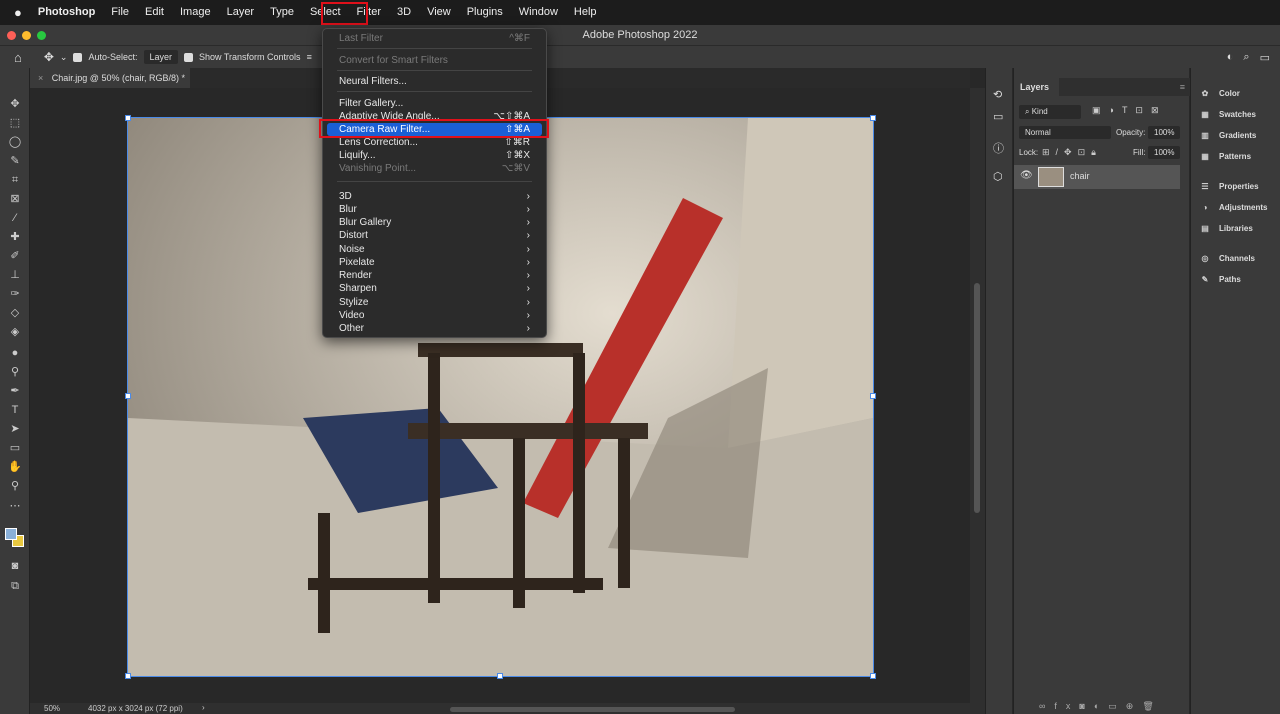  Describe the element at coordinates (997, 94) in the screenshot. I see `history-icon: ⟲` at that location.